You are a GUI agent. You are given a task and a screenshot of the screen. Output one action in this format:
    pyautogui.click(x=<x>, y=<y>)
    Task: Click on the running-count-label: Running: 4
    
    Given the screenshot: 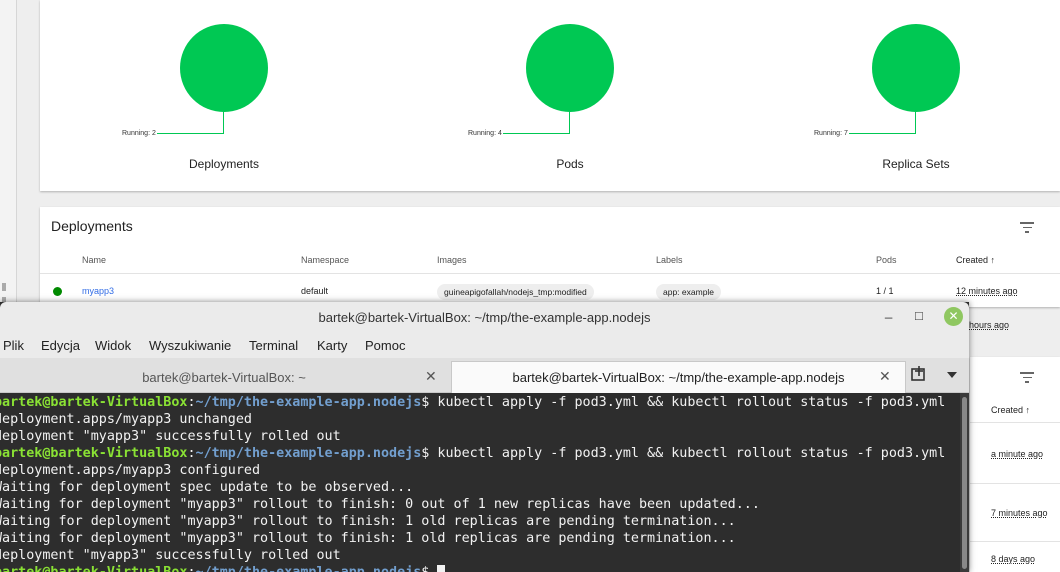 What is the action you would take?
    pyautogui.click(x=485, y=133)
    